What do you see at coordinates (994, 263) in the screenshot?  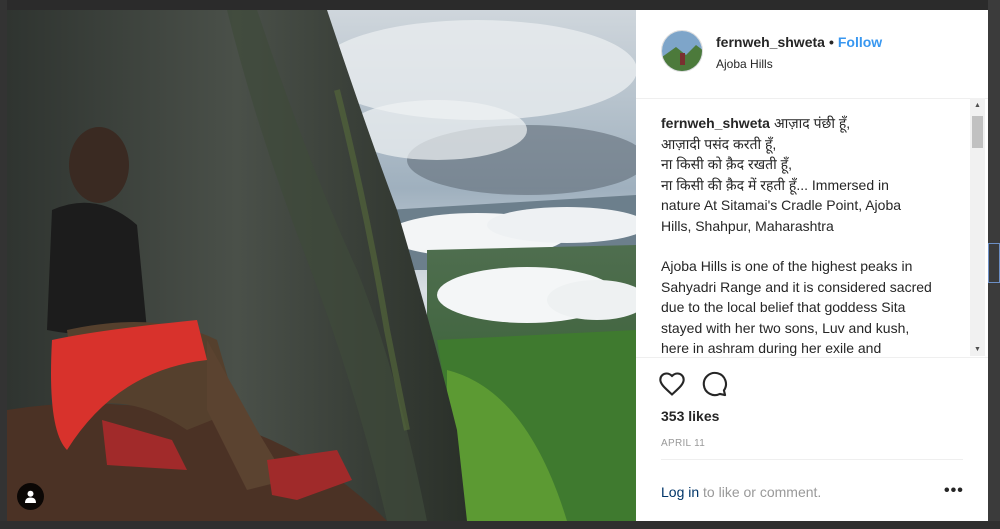 I see `next-post-edge` at bounding box center [994, 263].